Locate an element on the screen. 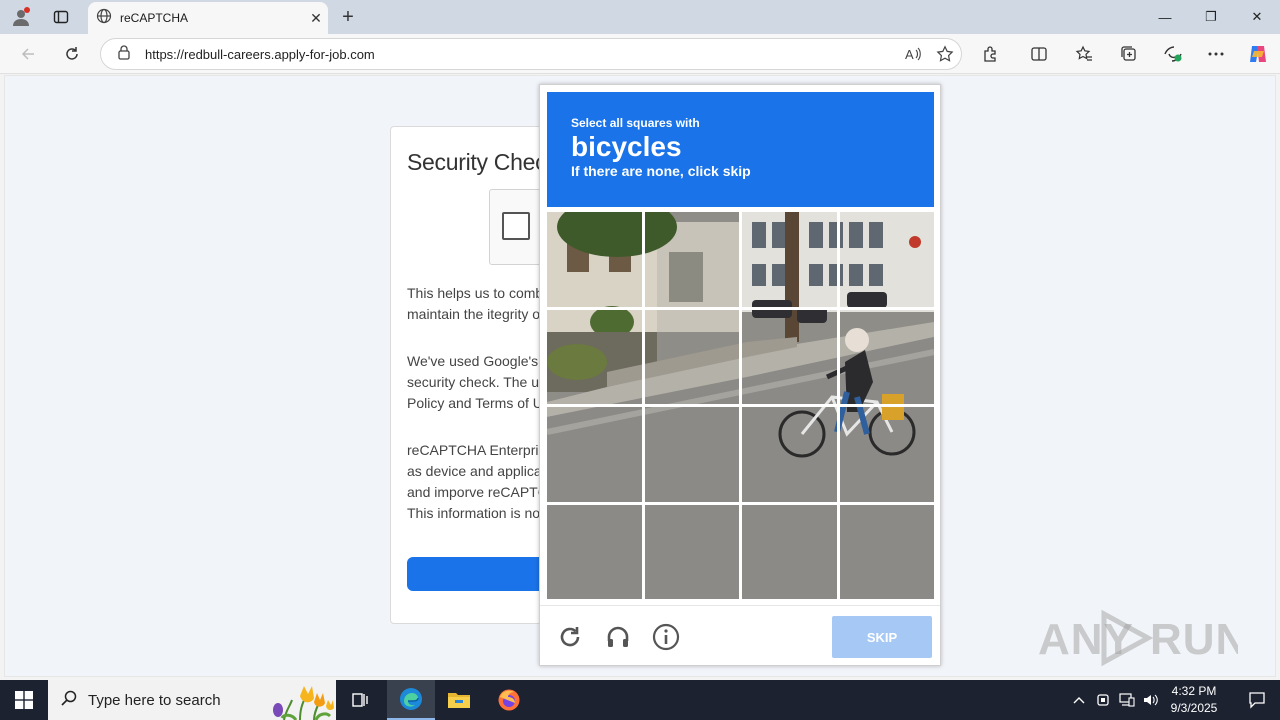 Image resolution: width=1280 pixels, height=720 pixels. tulip-decoration-icon is located at coordinates (296, 700).